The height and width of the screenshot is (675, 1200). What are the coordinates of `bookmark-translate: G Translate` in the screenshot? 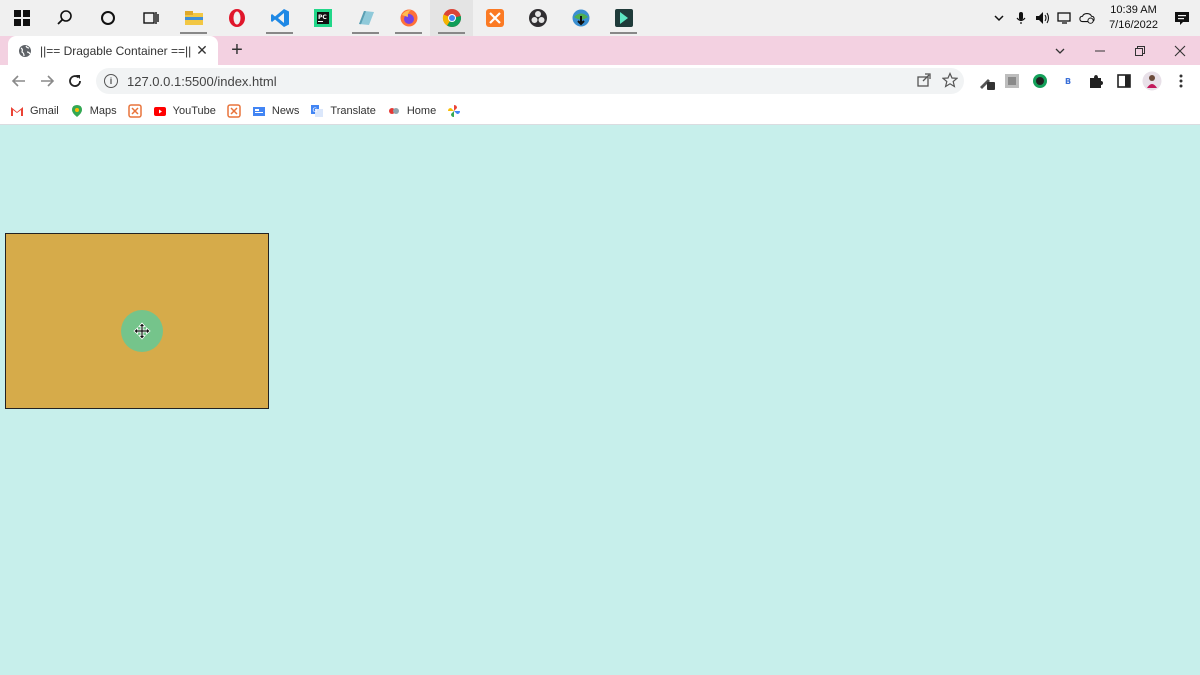 It's located at (343, 111).